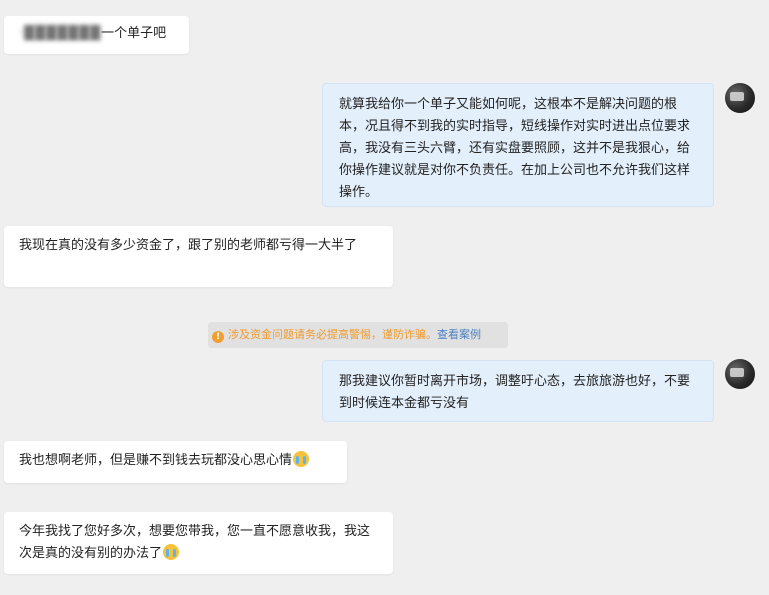  I want to click on message-bubble-received: 今年我找了您好多次，想要您带我，您一直不愿意收我，我这次是真的没有别的办法了, so click(198, 543).